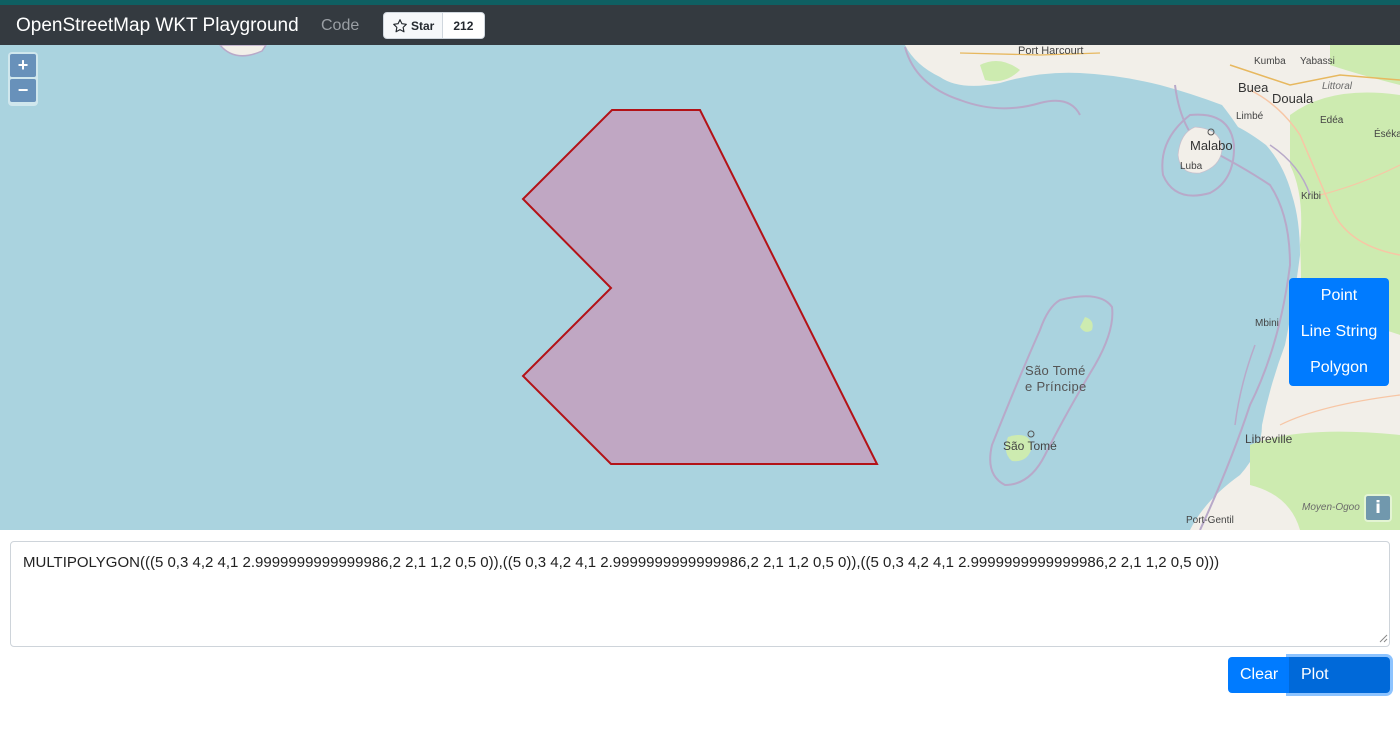 The width and height of the screenshot is (1400, 729). I want to click on attribution-info-button: i, so click(1378, 508).